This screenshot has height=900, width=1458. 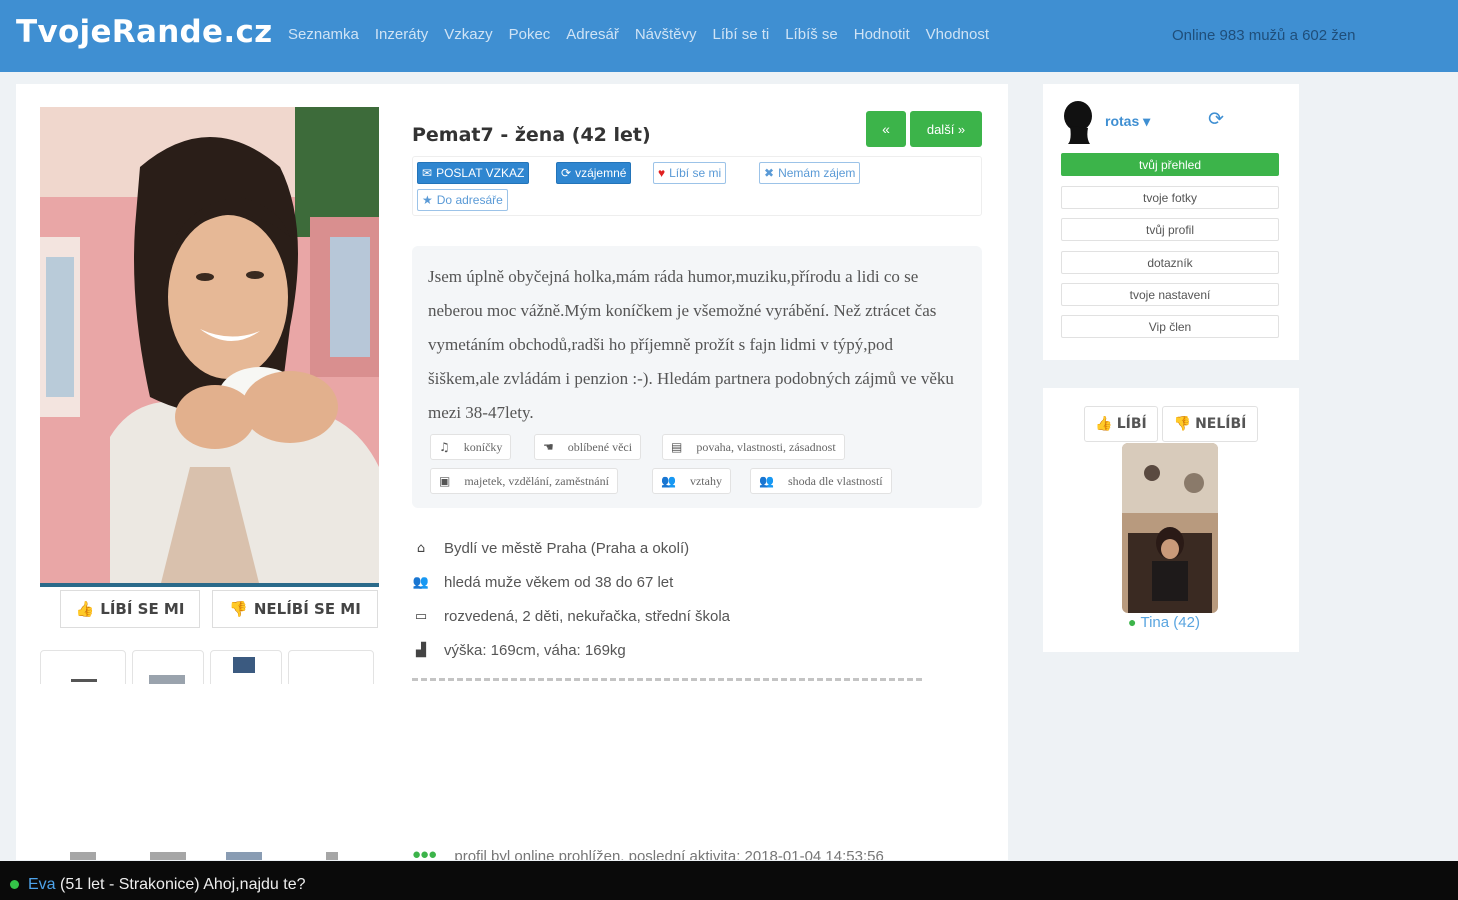 I want to click on dislike-label: NELÍBÍ SE MI, so click(x=307, y=609).